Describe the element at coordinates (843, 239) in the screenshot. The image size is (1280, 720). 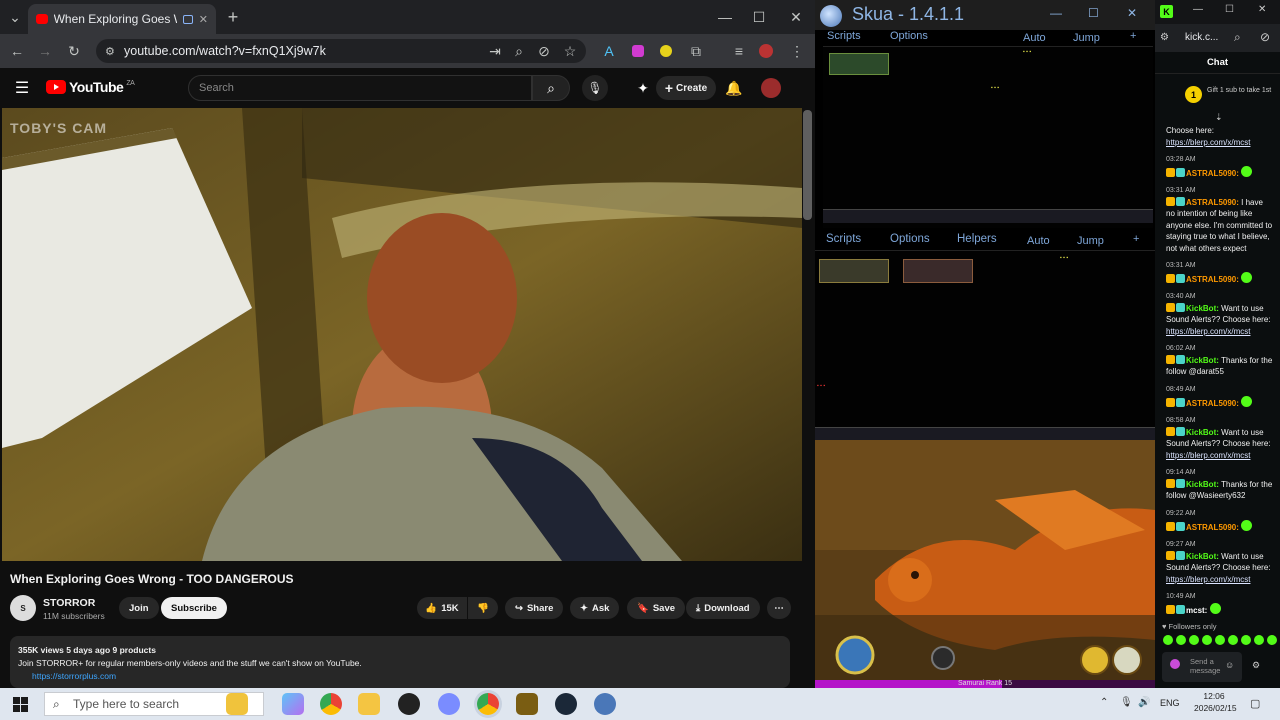
I see `skua2-menu-scripts: Scripts` at that location.